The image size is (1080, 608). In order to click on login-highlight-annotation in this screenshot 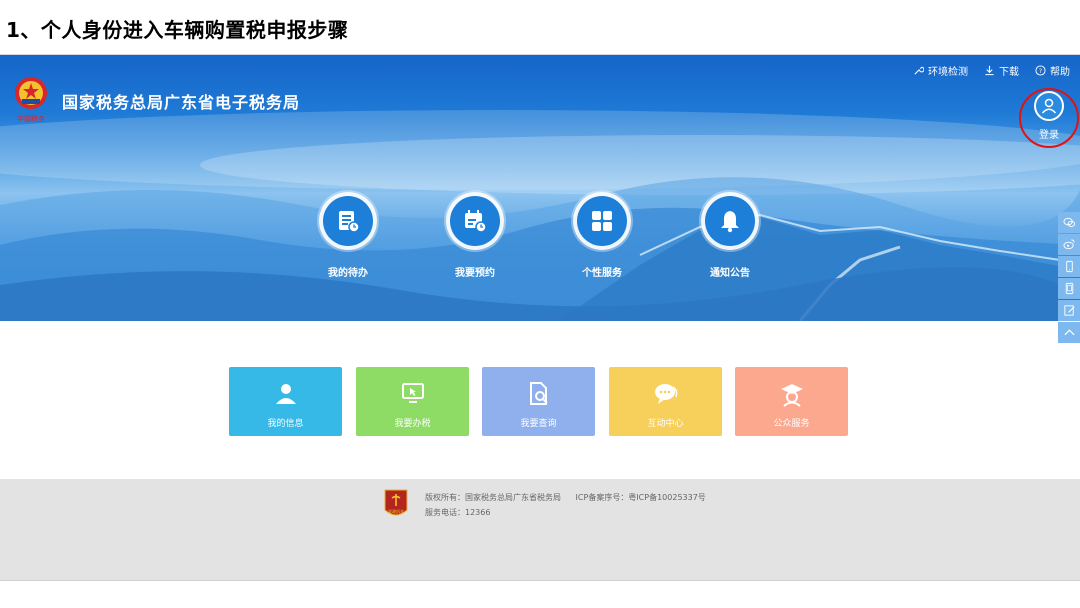, I will do `click(1049, 118)`.